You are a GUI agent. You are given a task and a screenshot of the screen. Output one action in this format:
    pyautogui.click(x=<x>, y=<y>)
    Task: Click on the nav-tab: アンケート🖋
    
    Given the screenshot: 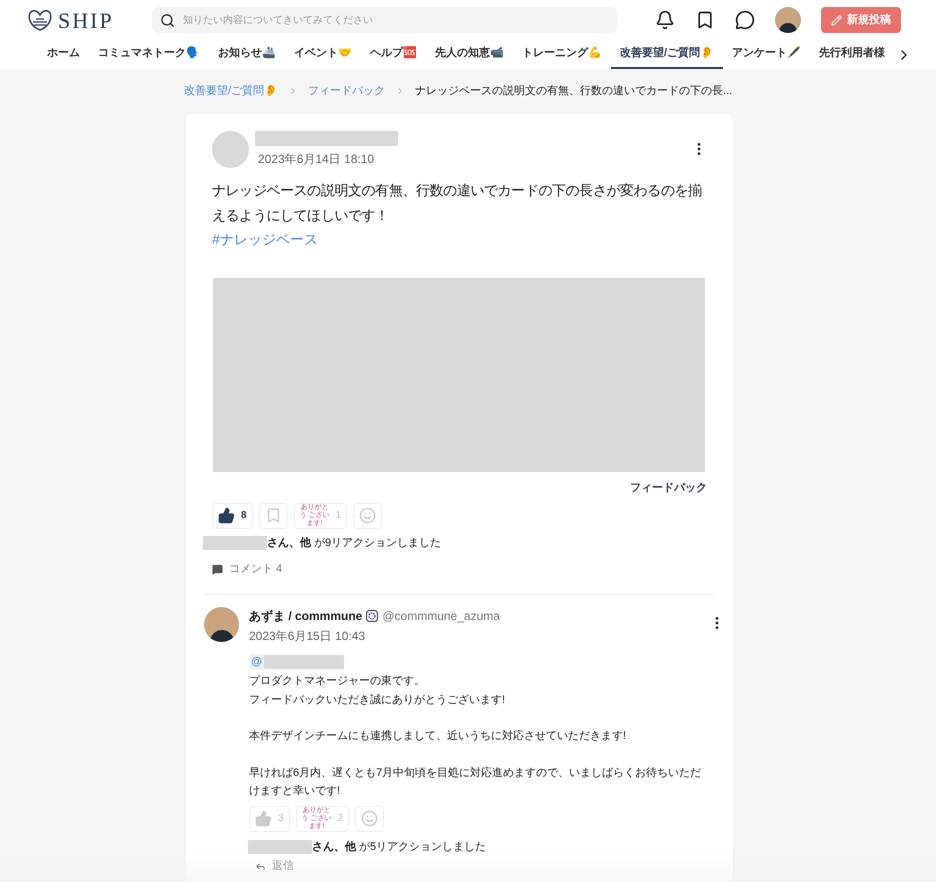 What is the action you would take?
    pyautogui.click(x=766, y=54)
    